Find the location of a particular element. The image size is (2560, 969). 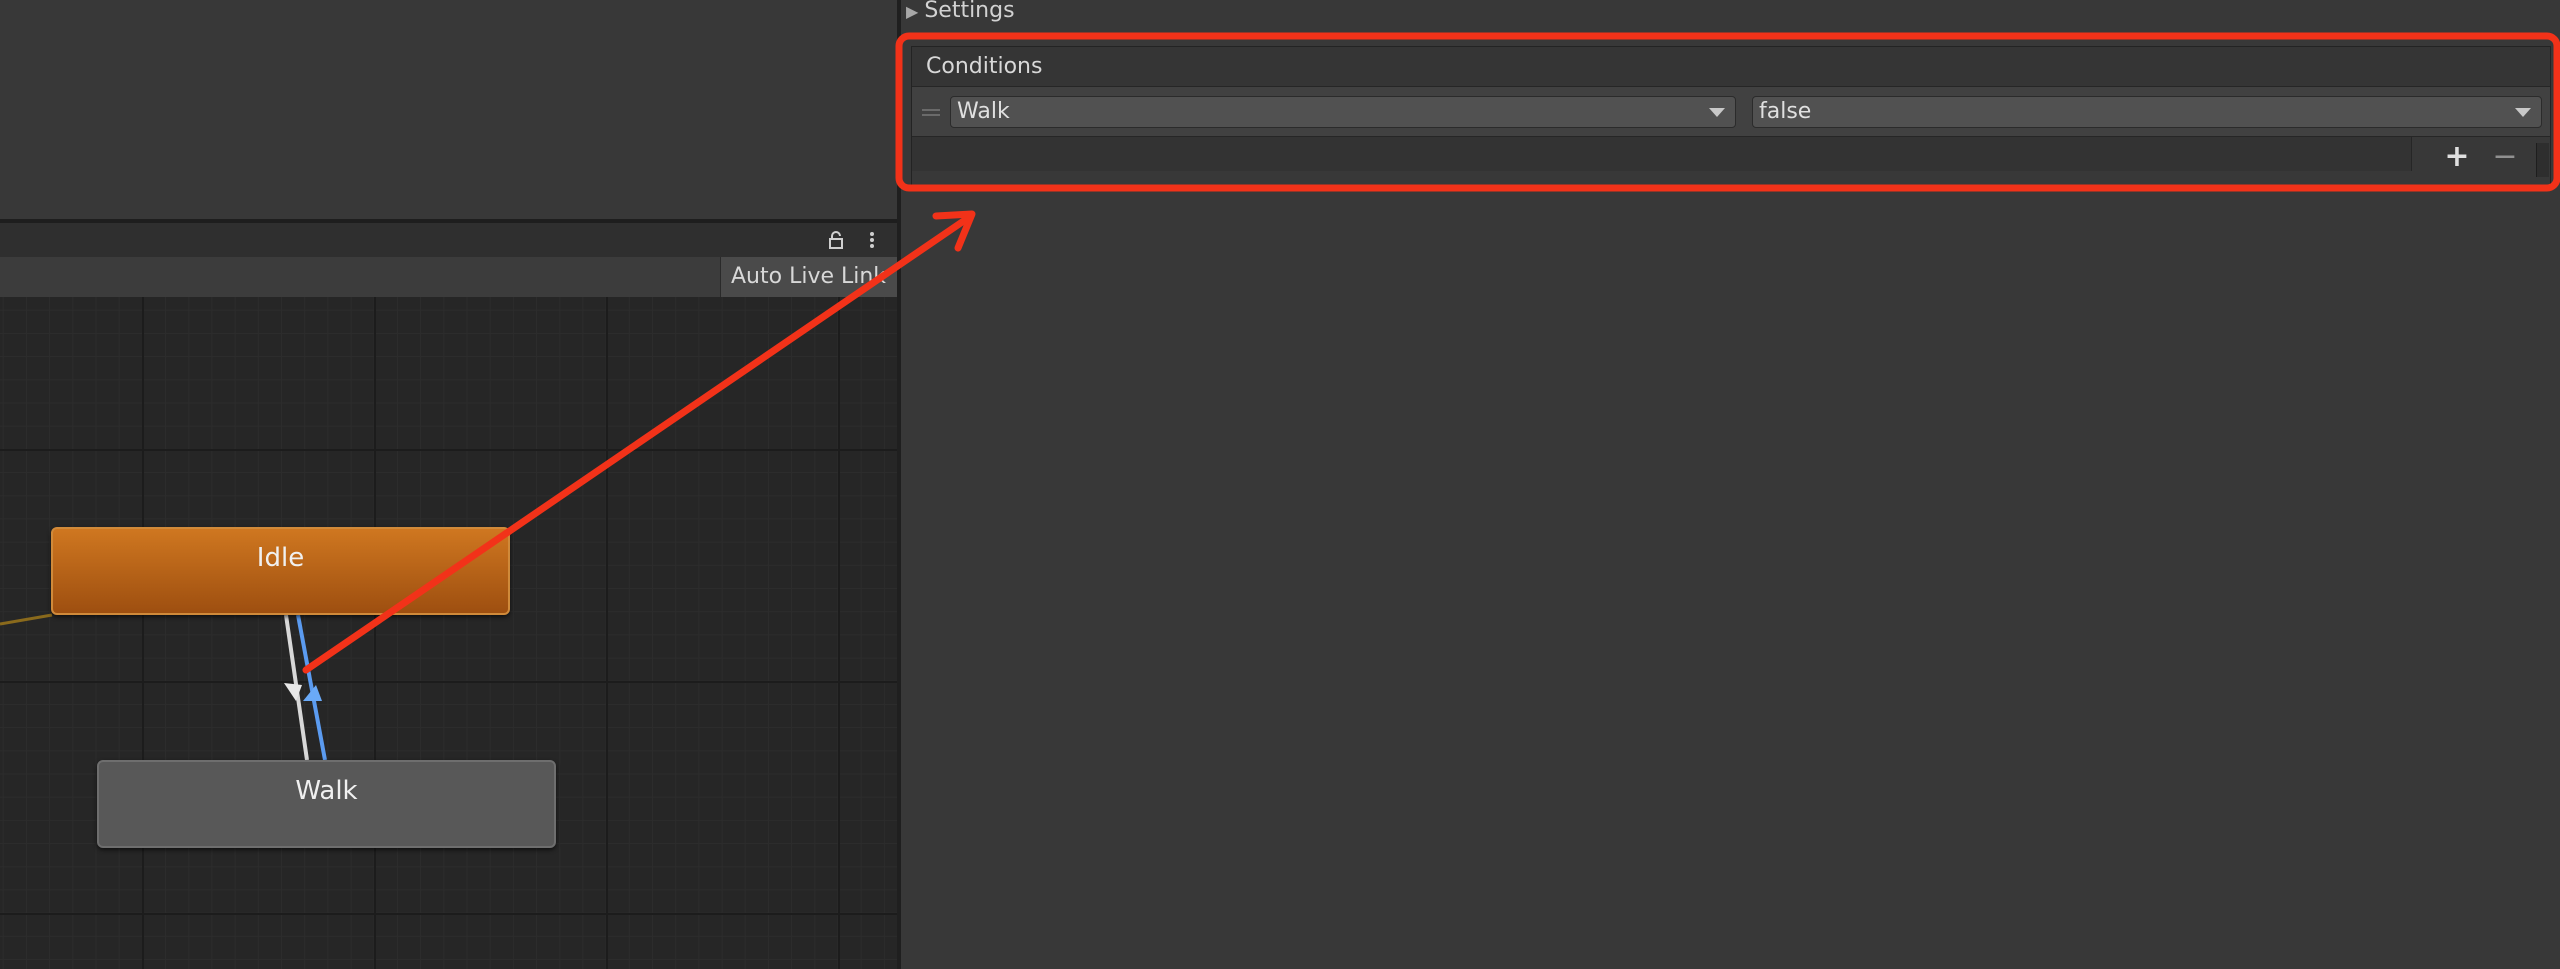

condition-value-text: false is located at coordinates (1785, 111).